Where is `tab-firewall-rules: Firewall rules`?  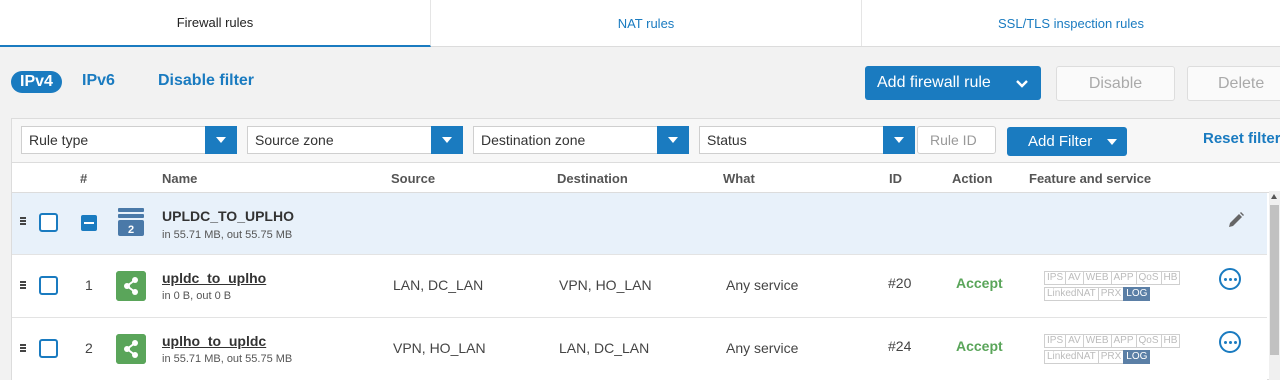
tab-firewall-rules: Firewall rules is located at coordinates (215, 23).